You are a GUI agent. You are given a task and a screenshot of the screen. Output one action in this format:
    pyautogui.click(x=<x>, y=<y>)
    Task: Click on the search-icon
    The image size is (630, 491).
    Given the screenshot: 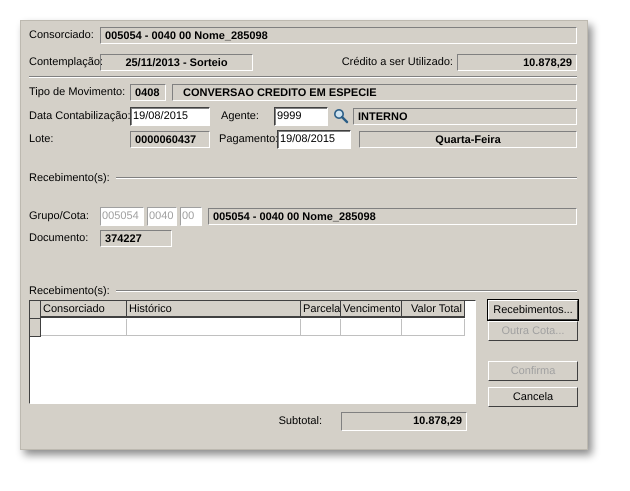 What is the action you would take?
    pyautogui.click(x=341, y=116)
    